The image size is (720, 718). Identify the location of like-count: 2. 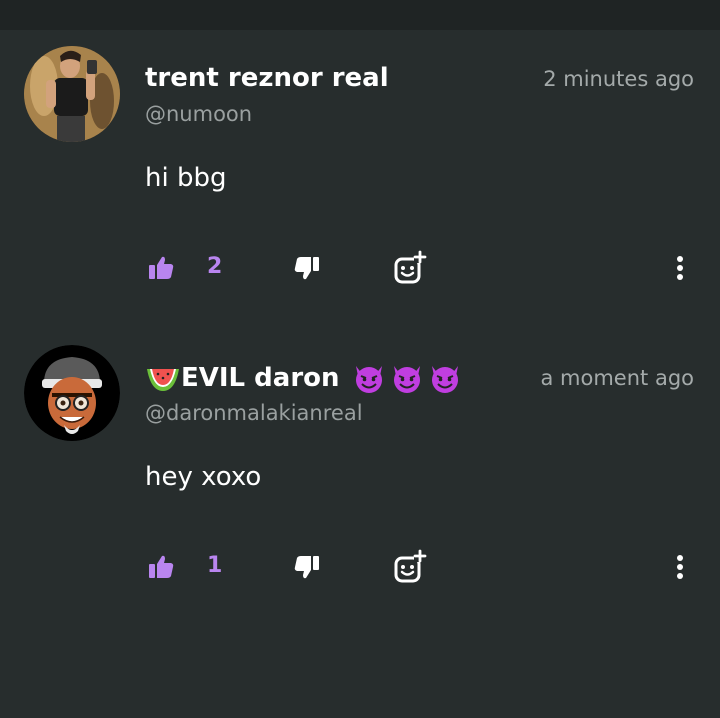
(215, 266).